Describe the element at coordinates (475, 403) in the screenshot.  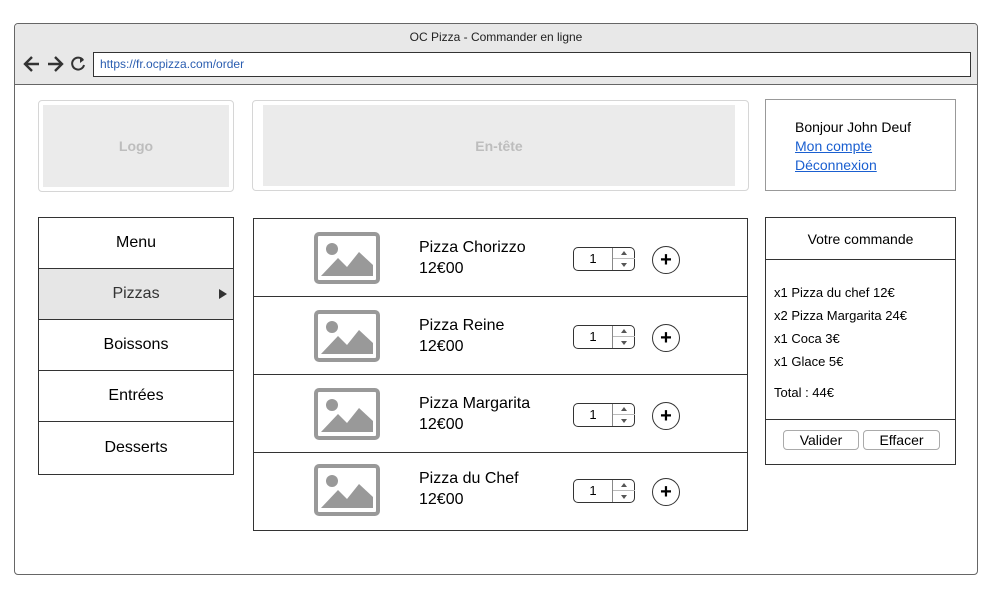
I see `product-name: Pizza Margarita` at that location.